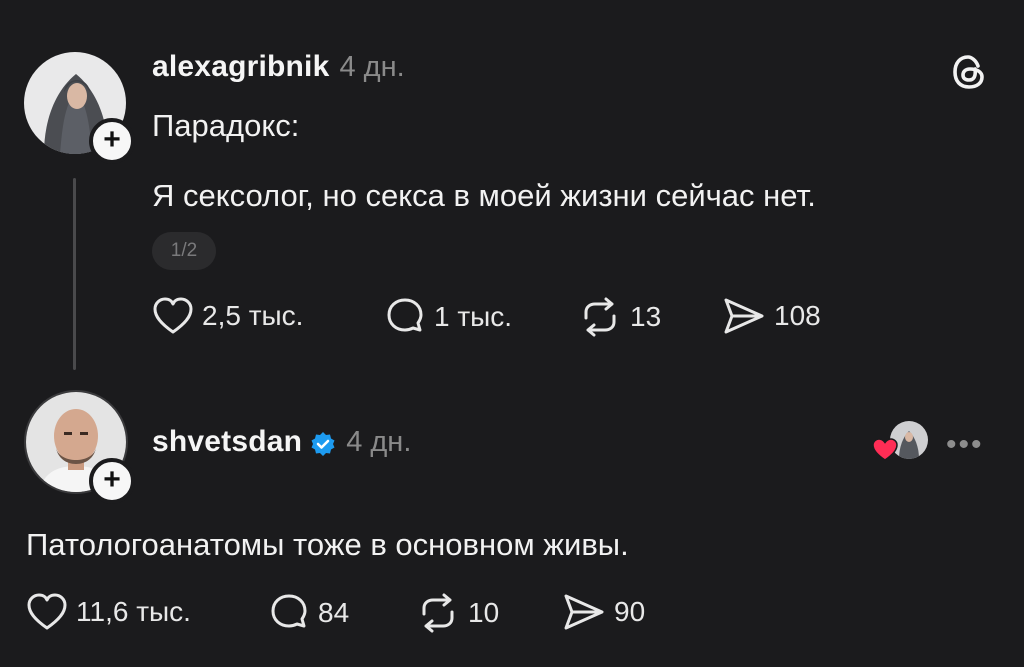 This screenshot has width=1024, height=667. Describe the element at coordinates (227, 441) in the screenshot. I see `username: shvetsdan` at that location.